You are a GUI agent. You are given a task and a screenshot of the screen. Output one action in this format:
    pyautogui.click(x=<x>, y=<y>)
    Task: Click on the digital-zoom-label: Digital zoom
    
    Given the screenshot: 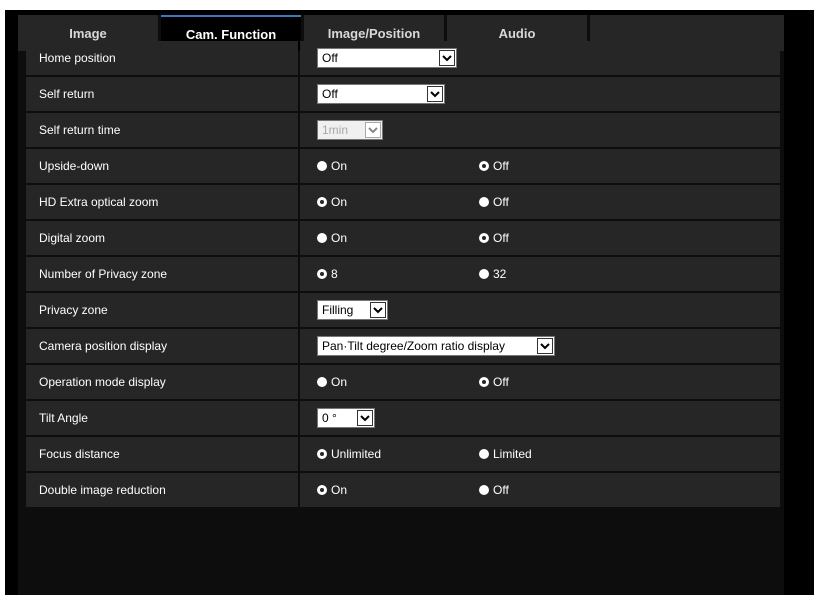 What is the action you would take?
    pyautogui.click(x=162, y=238)
    